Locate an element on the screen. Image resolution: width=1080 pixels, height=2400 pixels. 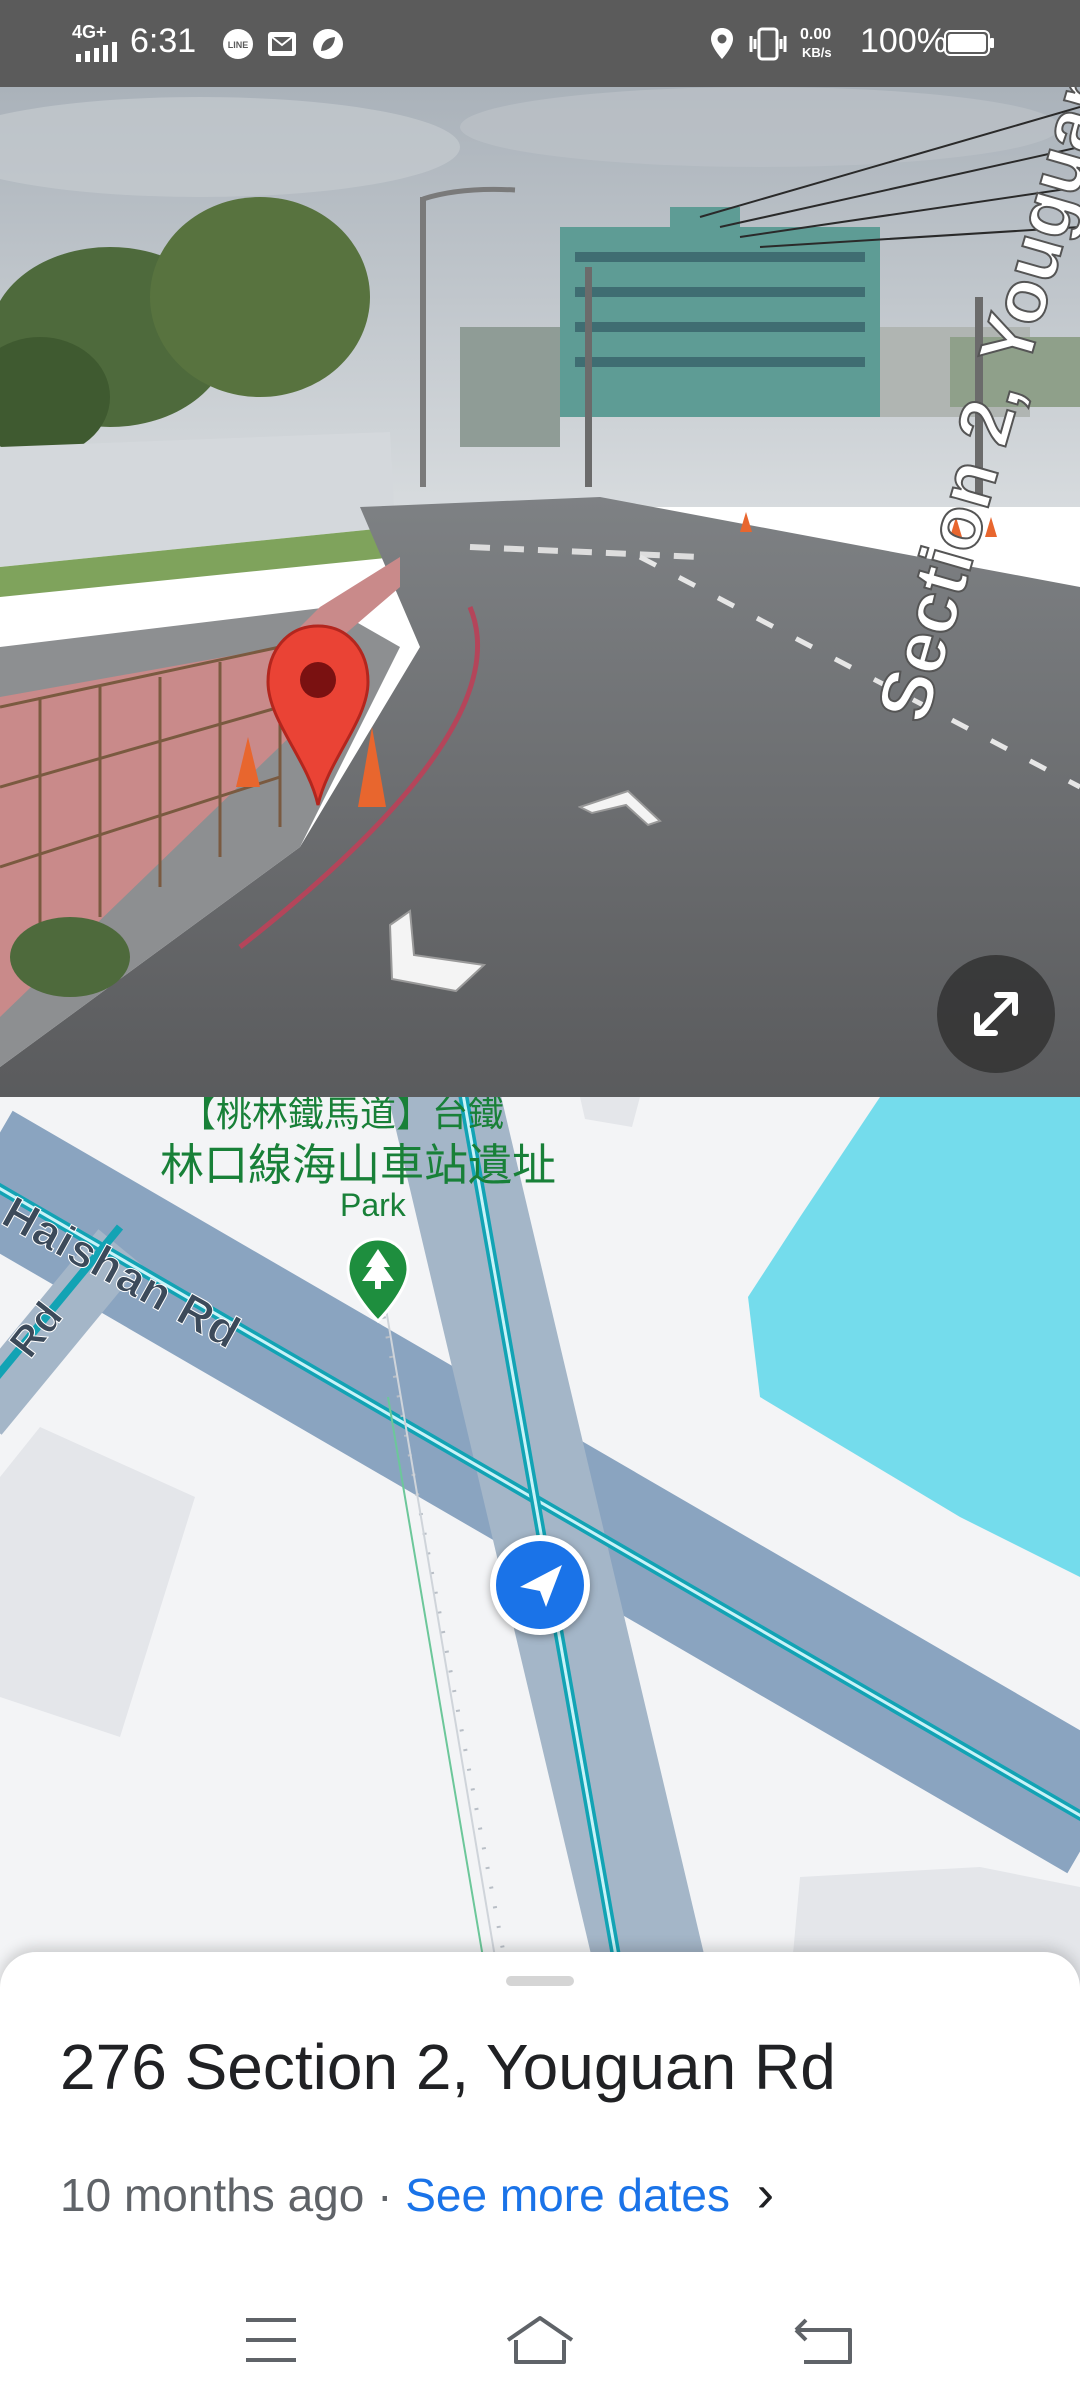
vibrate-icon is located at coordinates (768, 44).